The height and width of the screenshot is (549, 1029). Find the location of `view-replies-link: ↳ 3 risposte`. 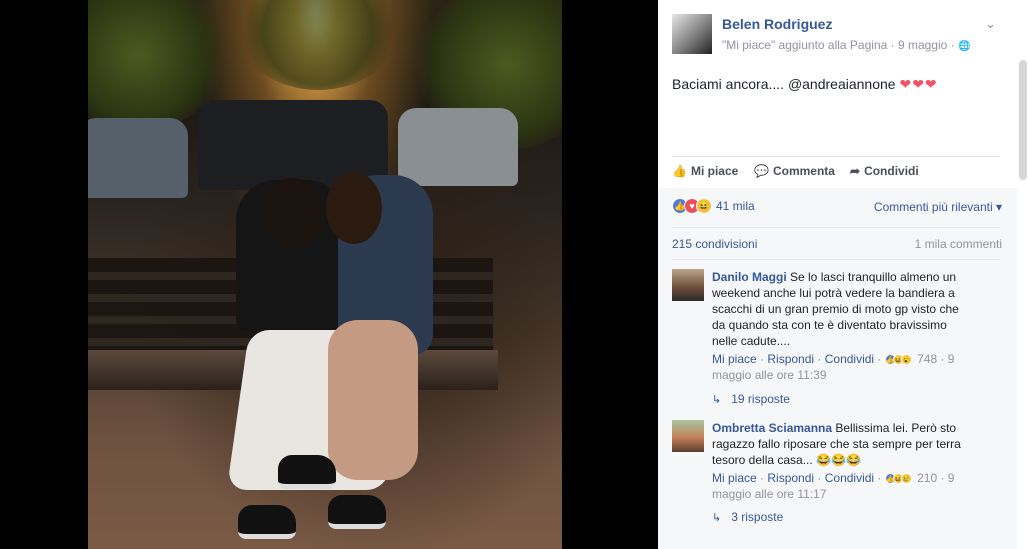

view-replies-link: ↳ 3 risposte is located at coordinates (747, 517).